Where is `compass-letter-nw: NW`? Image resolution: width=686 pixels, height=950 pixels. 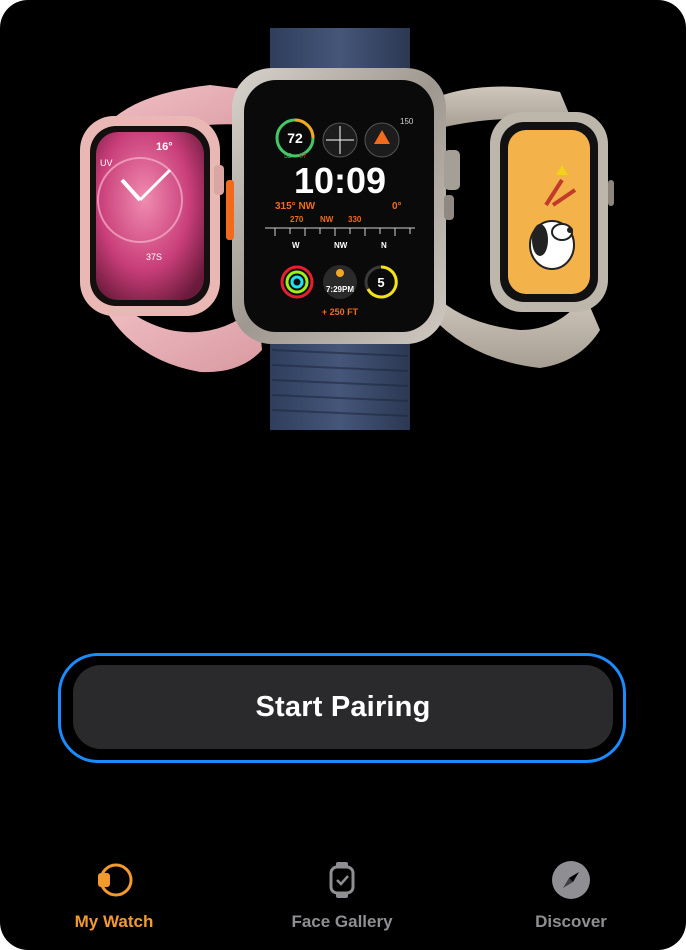
compass-letter-nw: NW is located at coordinates (341, 245).